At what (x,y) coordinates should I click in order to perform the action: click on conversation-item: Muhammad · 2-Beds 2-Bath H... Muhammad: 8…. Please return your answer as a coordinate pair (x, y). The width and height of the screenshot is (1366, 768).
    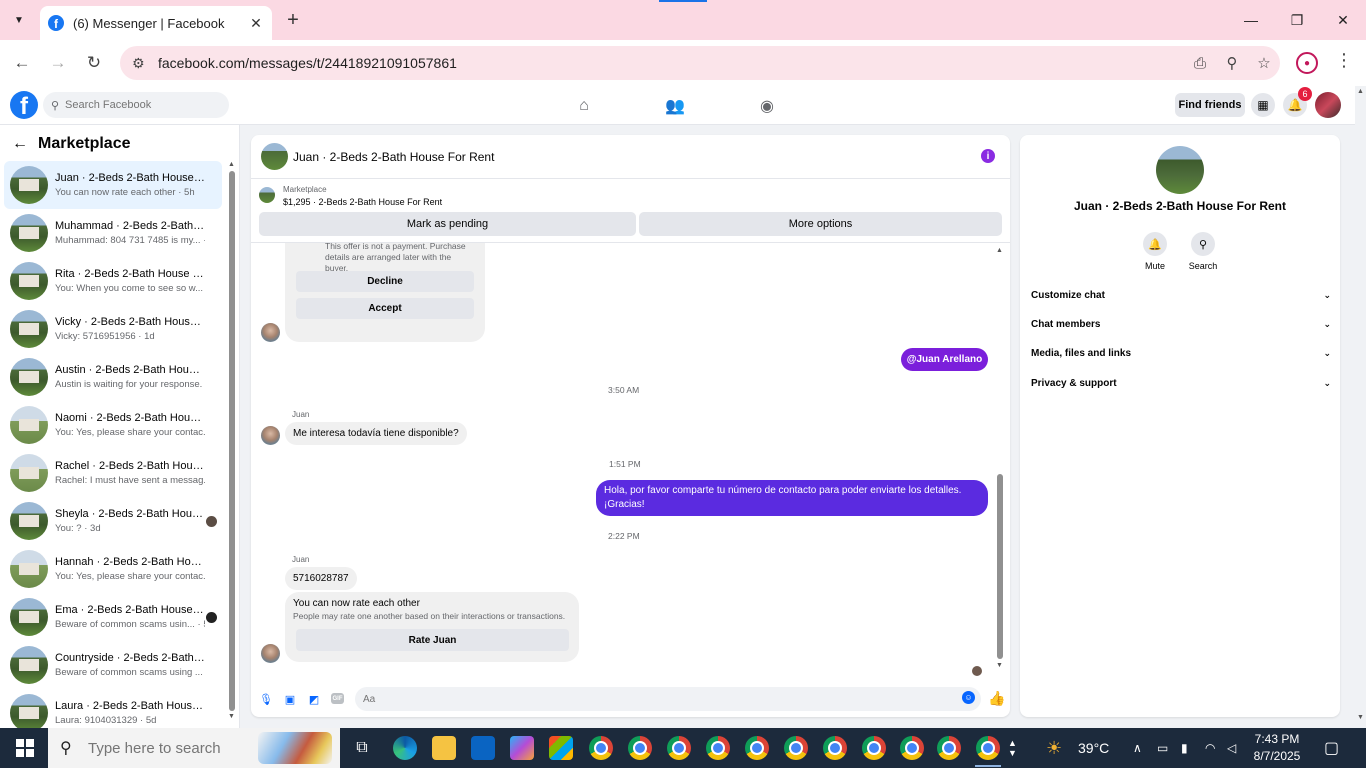
    Looking at the image, I should click on (113, 233).